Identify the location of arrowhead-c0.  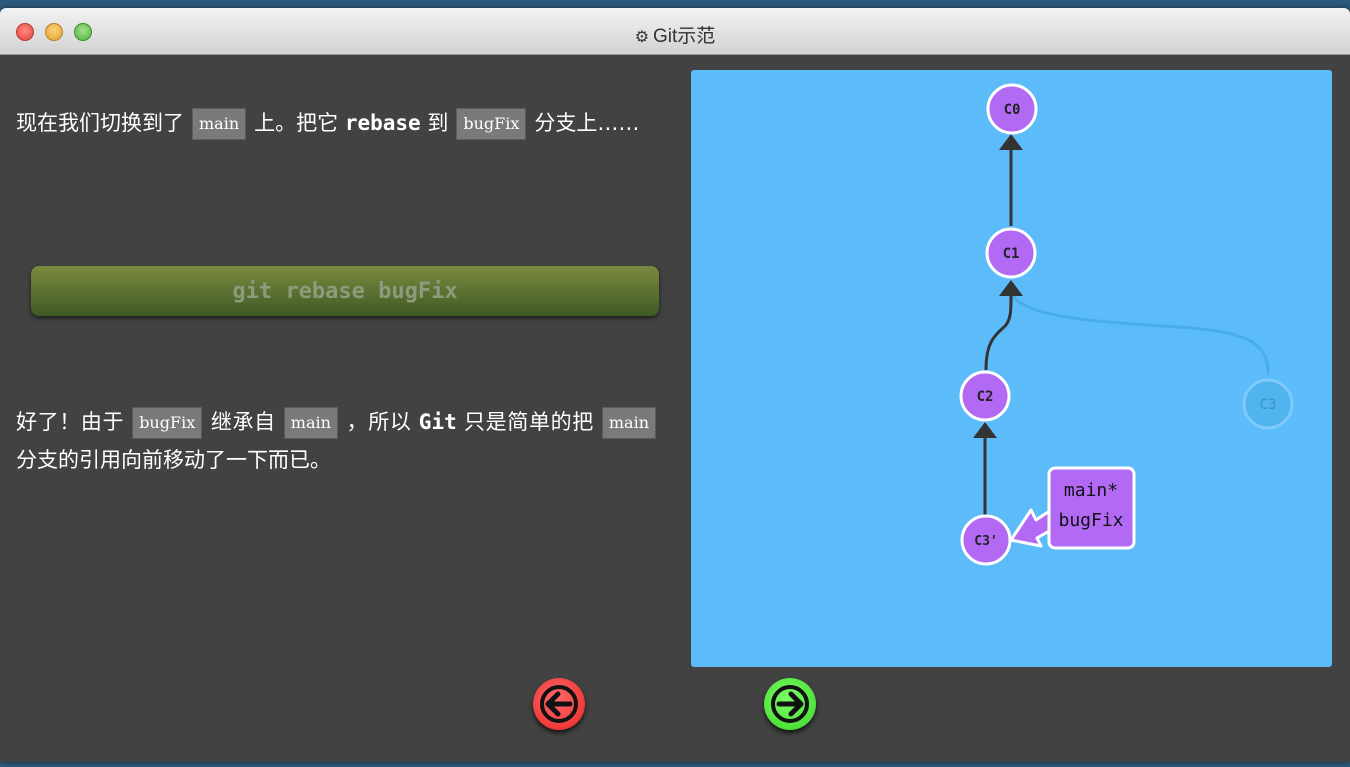
(1011, 142).